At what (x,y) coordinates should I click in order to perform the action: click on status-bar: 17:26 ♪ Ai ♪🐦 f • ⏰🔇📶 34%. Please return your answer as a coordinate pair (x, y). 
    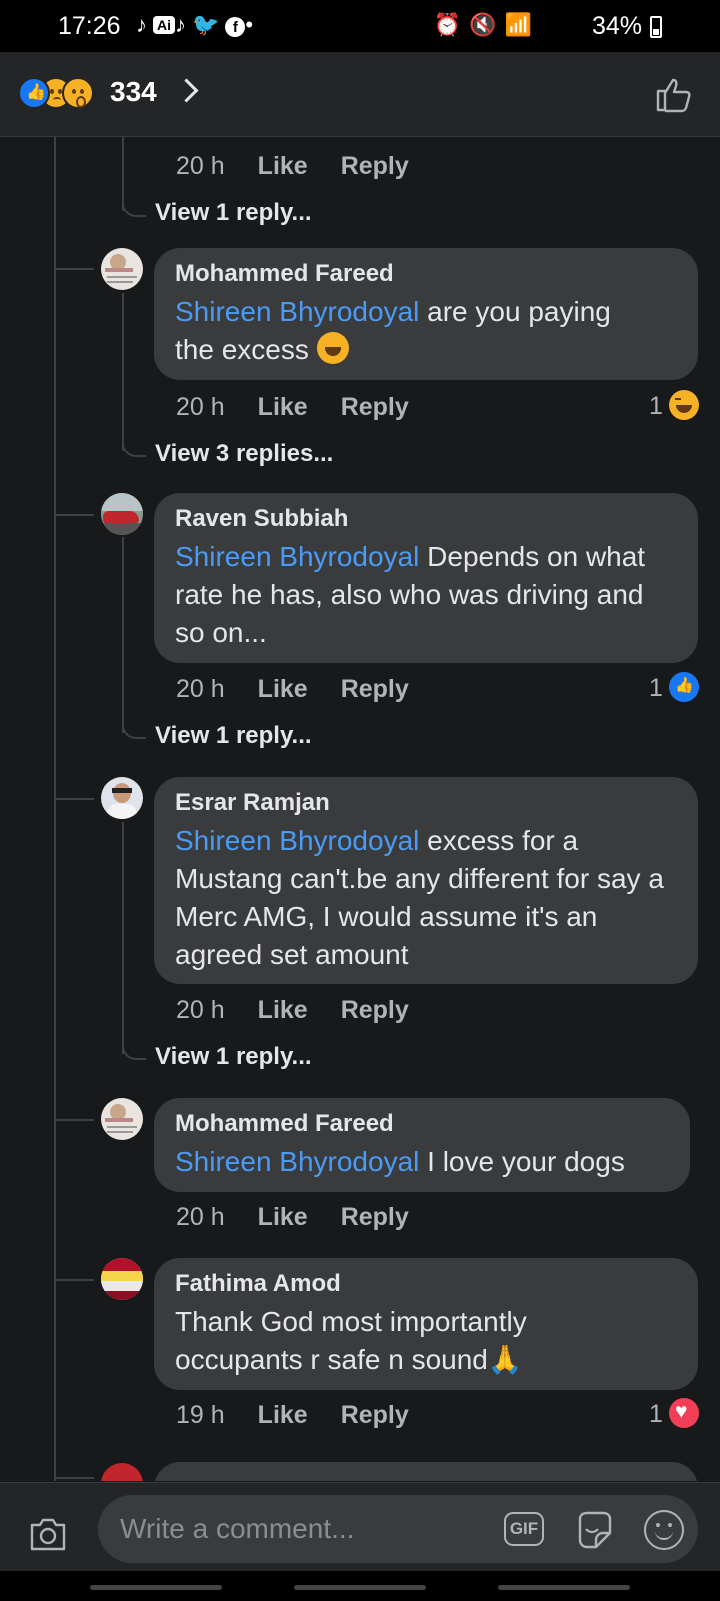
    Looking at the image, I should click on (360, 26).